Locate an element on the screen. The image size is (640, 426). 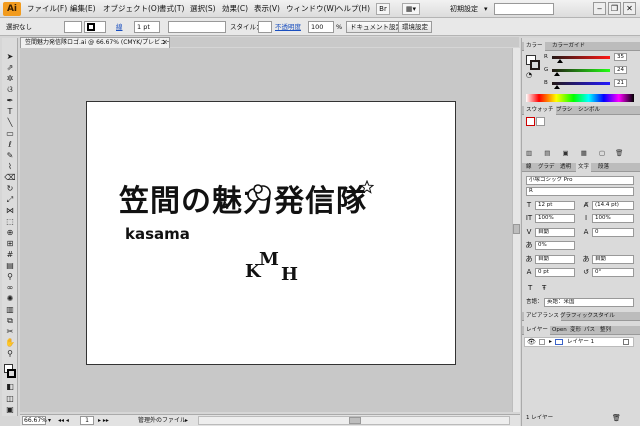
swatch-group-icon: ▦ is located at coordinates (584, 153).